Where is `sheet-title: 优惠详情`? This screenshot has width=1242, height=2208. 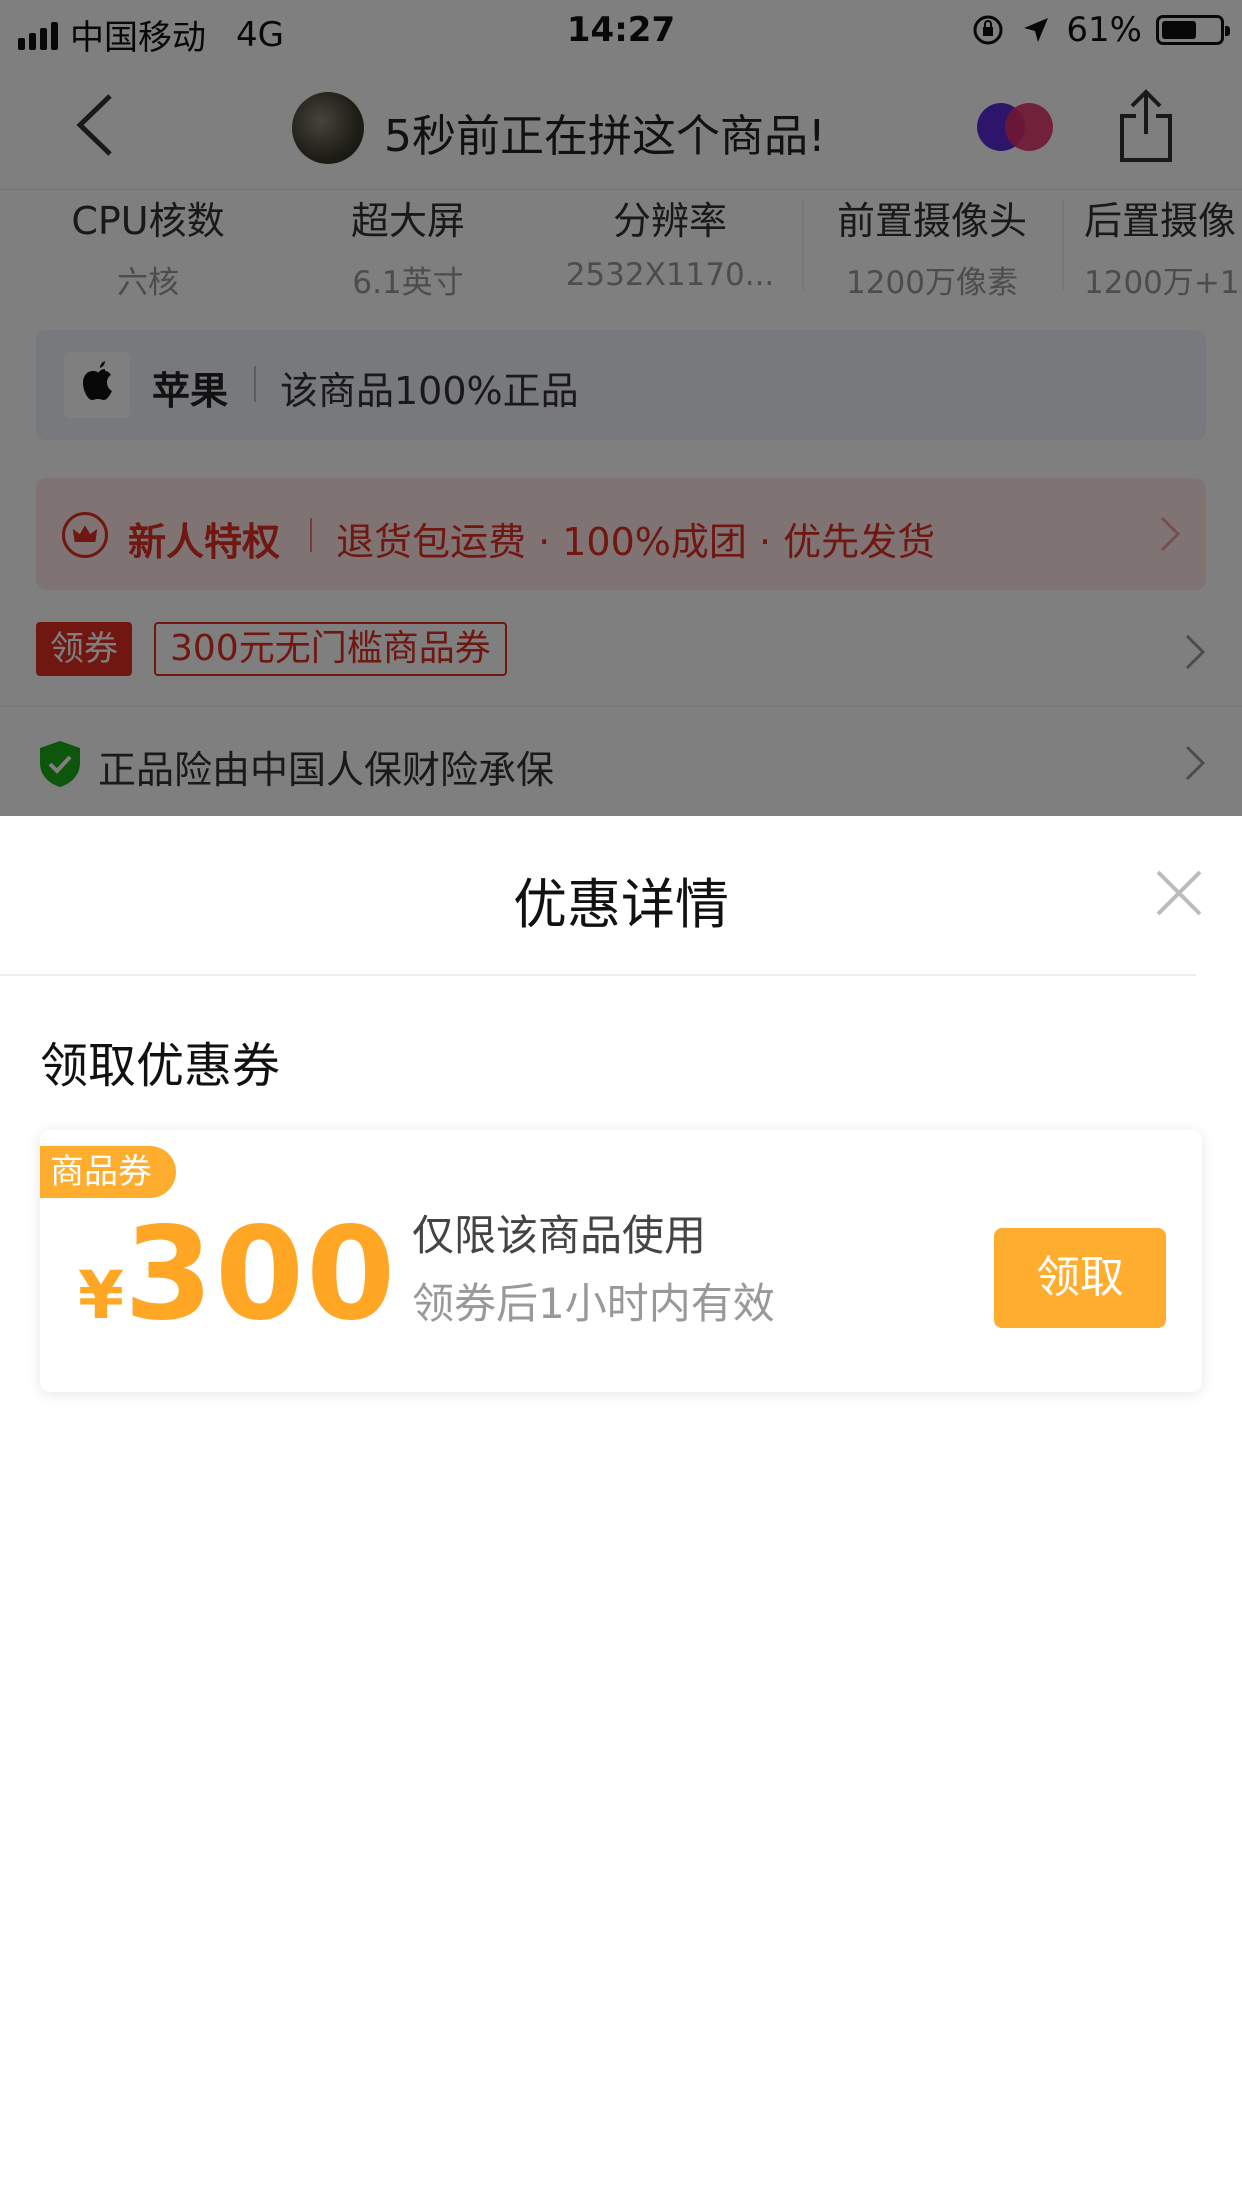 sheet-title: 优惠详情 is located at coordinates (621, 904).